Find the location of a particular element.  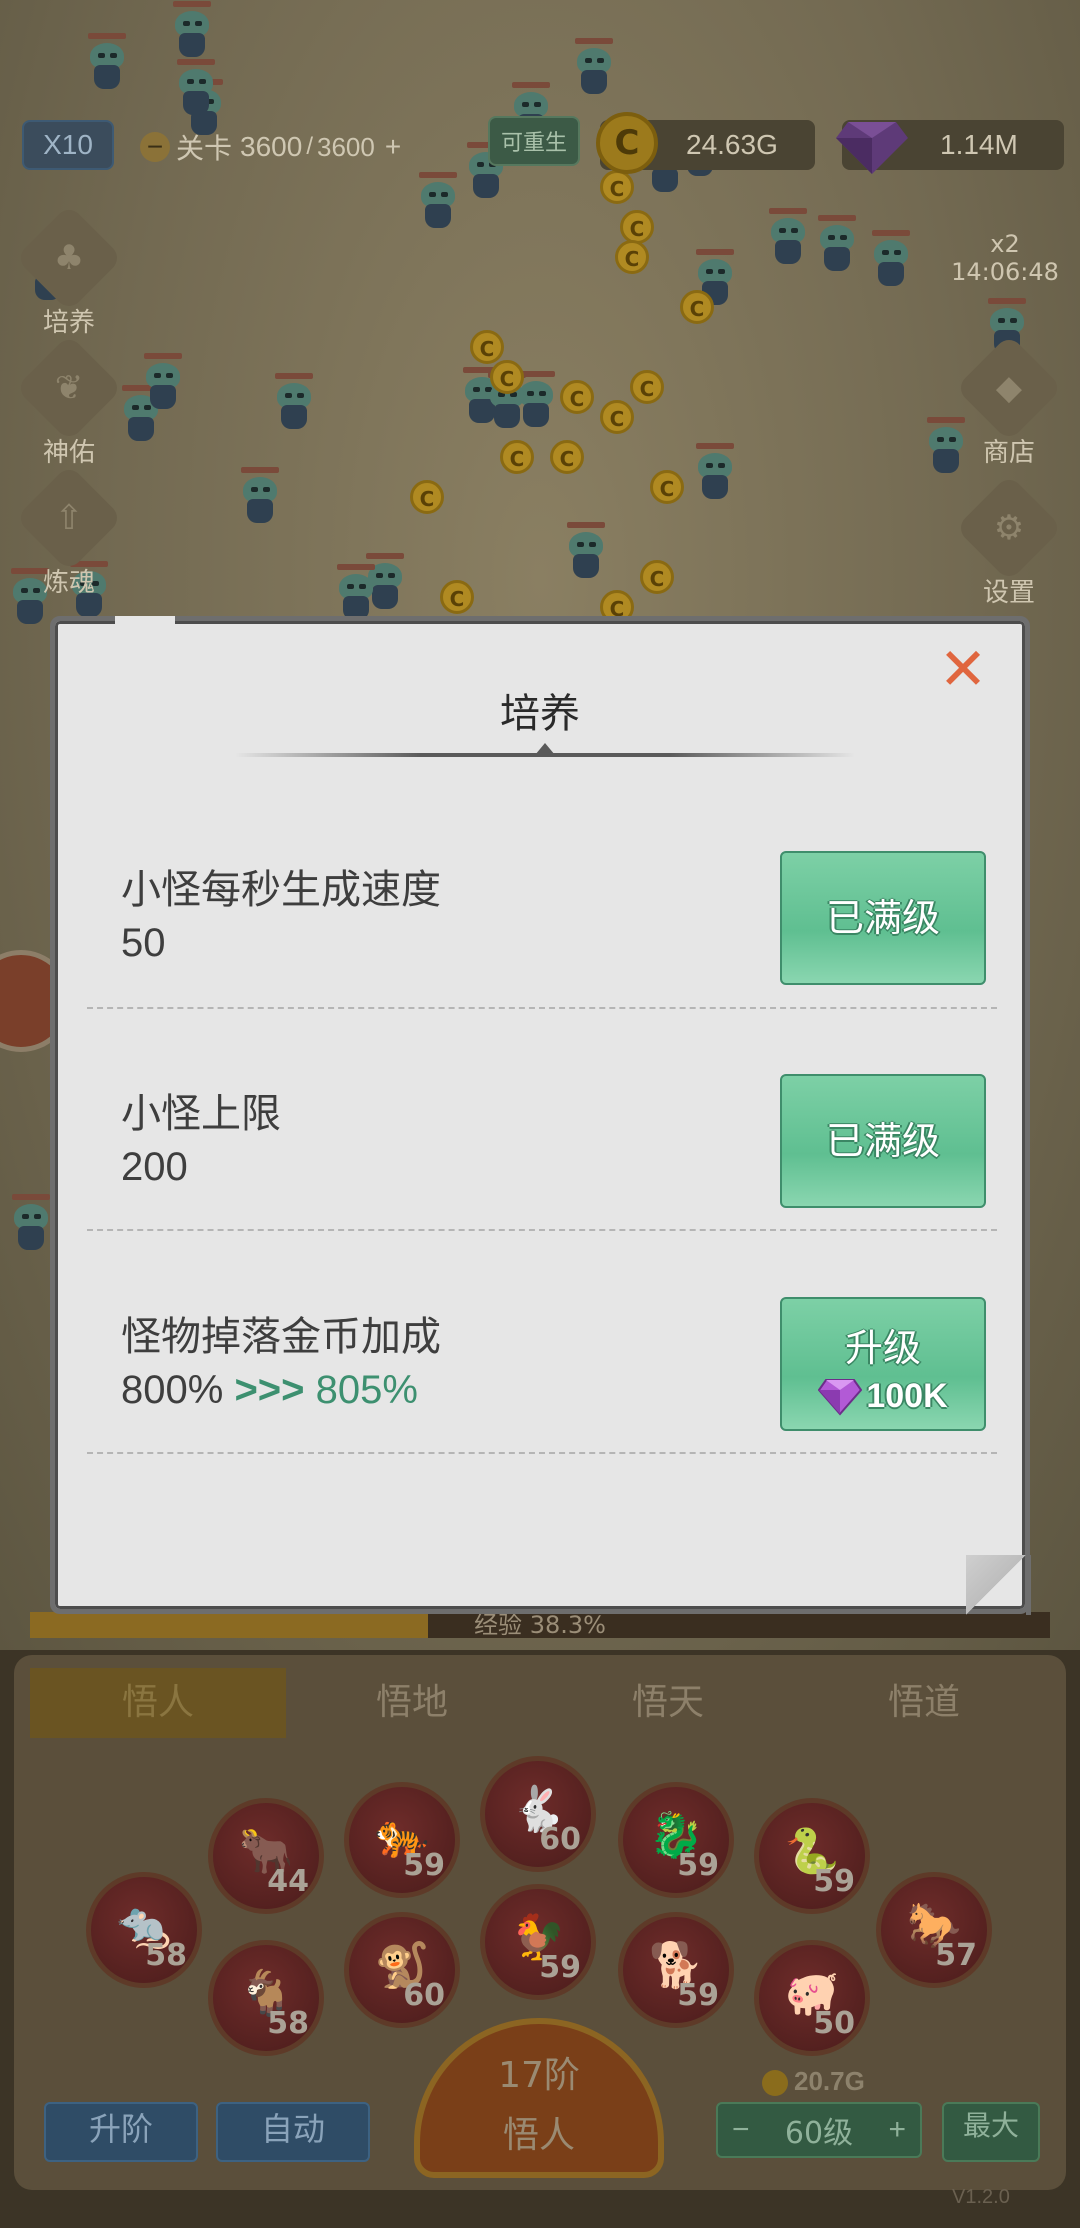

stat-name-spawn-rate: 小怪每秒生成速度 is located at coordinates (281, 890).